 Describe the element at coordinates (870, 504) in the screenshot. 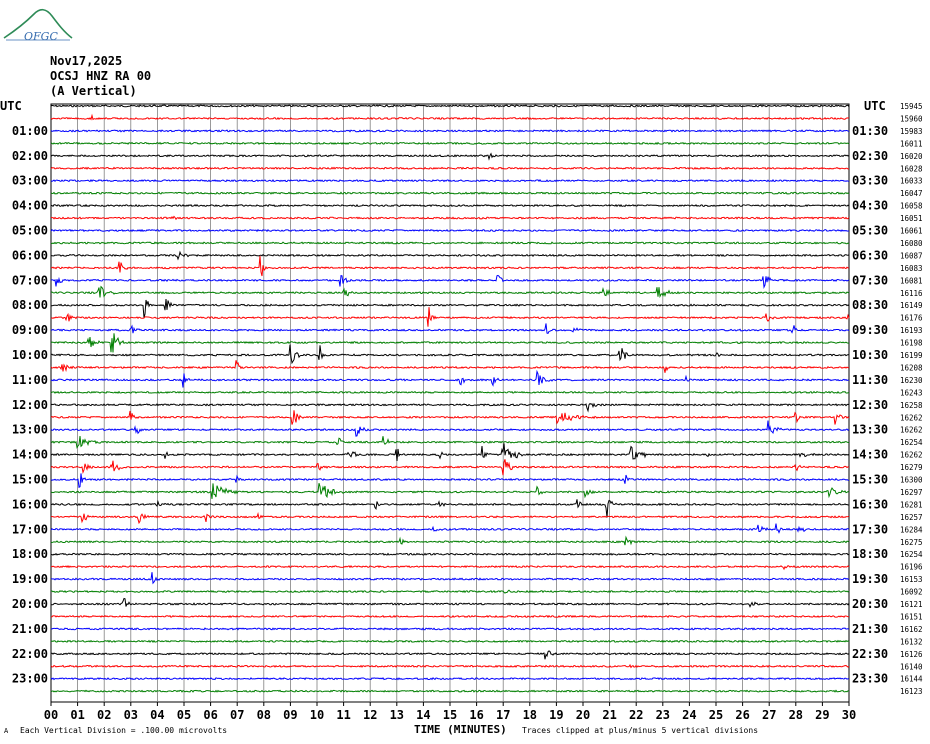

I see `right-hour-label: 16:30` at that location.